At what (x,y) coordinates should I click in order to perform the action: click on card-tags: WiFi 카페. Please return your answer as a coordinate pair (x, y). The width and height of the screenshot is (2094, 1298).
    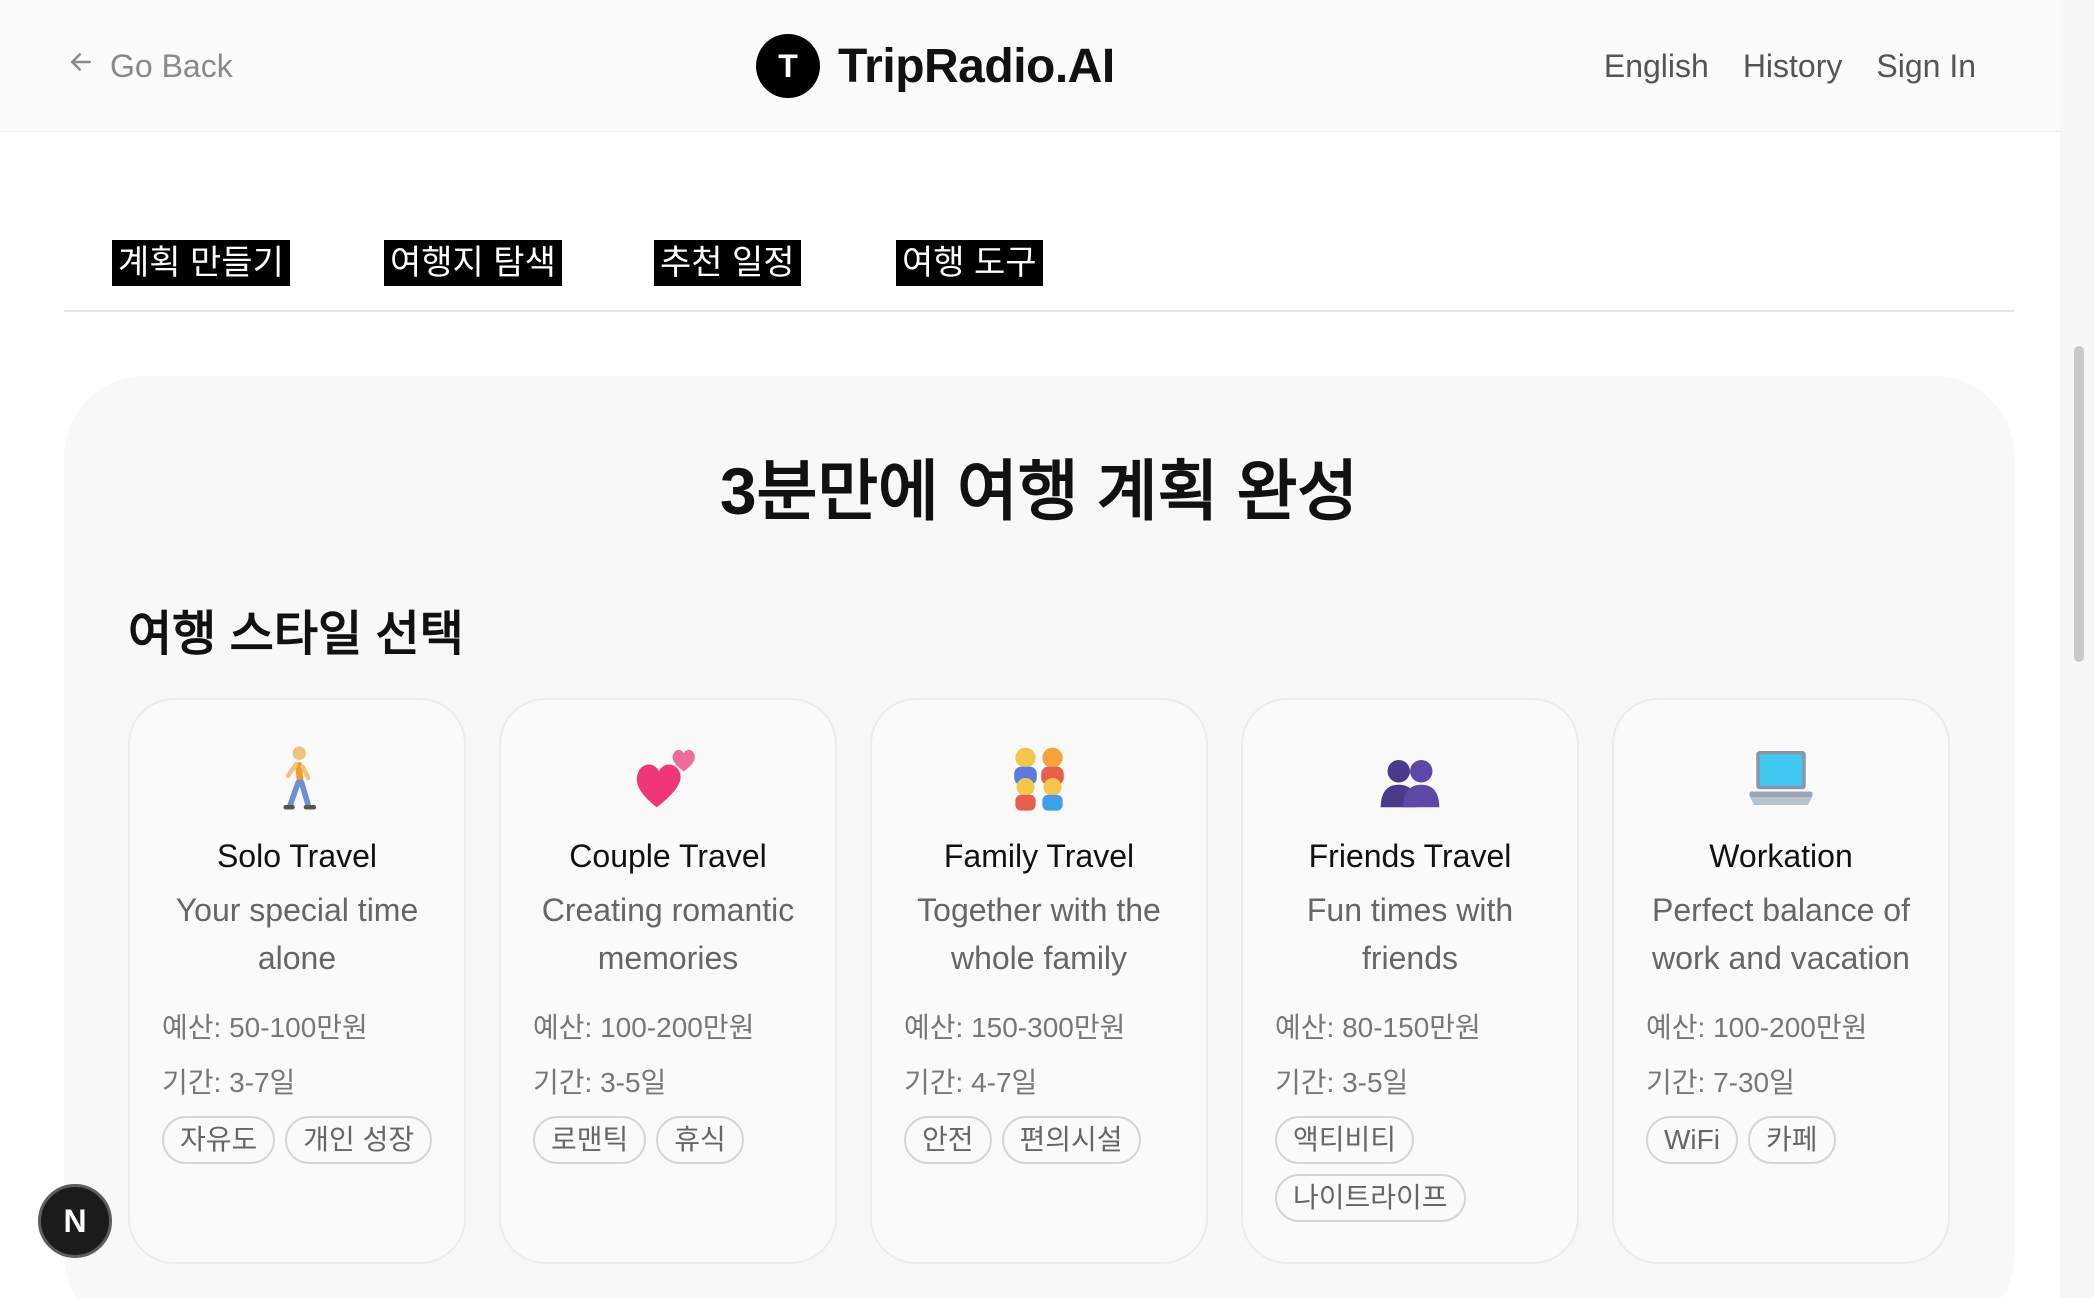
    Looking at the image, I should click on (1781, 1137).